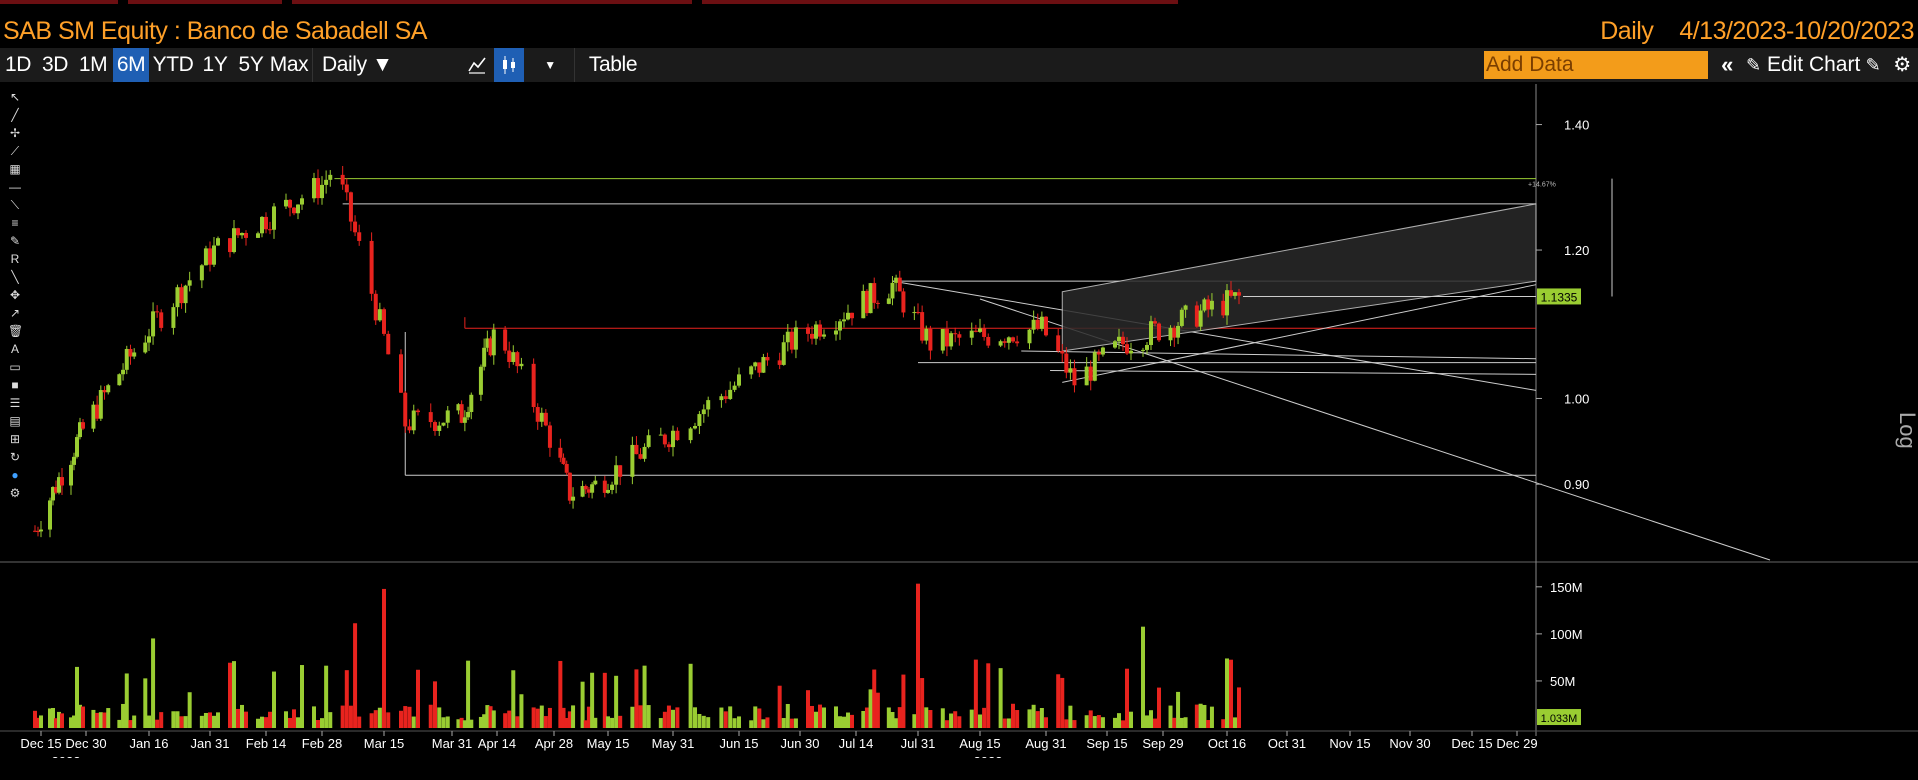 The image size is (1918, 780). Describe the element at coordinates (550, 65) in the screenshot. I see `dropdown-icon: ▼` at that location.